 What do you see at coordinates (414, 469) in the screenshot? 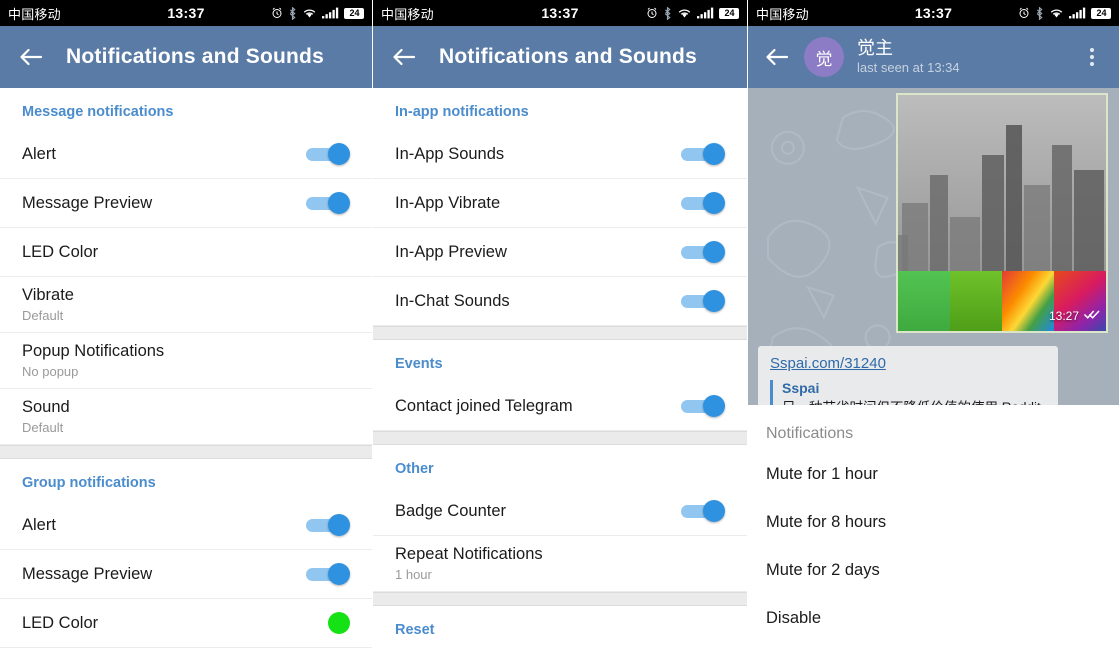
I see `section-header-other: Other` at bounding box center [414, 469].